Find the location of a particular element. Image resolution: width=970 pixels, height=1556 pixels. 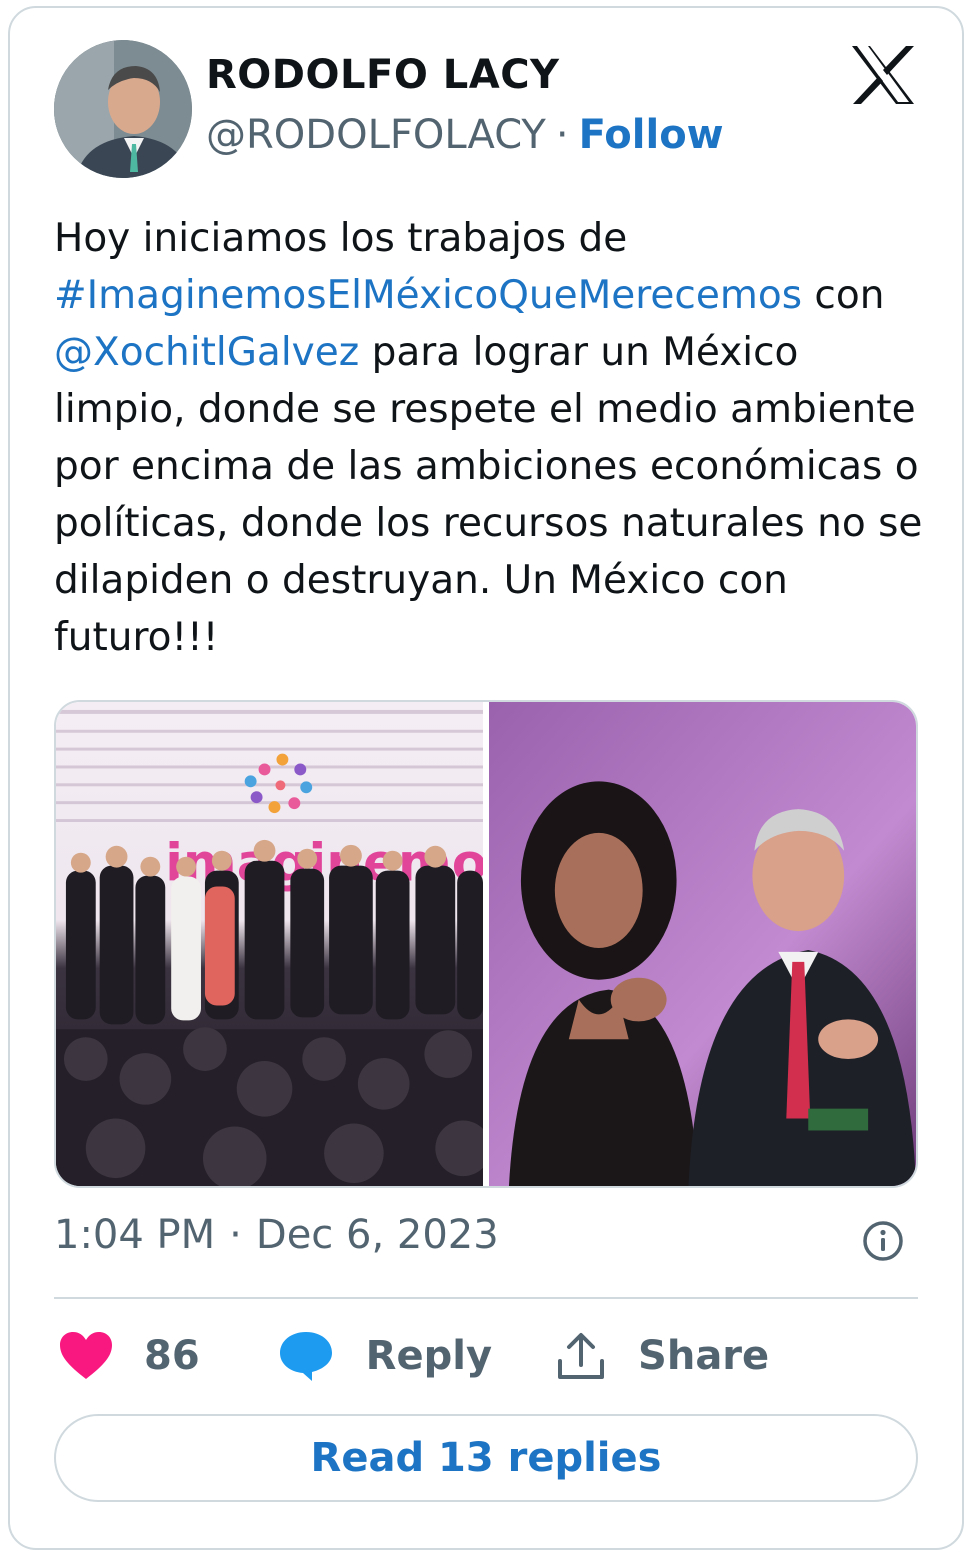

like-button: 86 is located at coordinates (129, 1356).